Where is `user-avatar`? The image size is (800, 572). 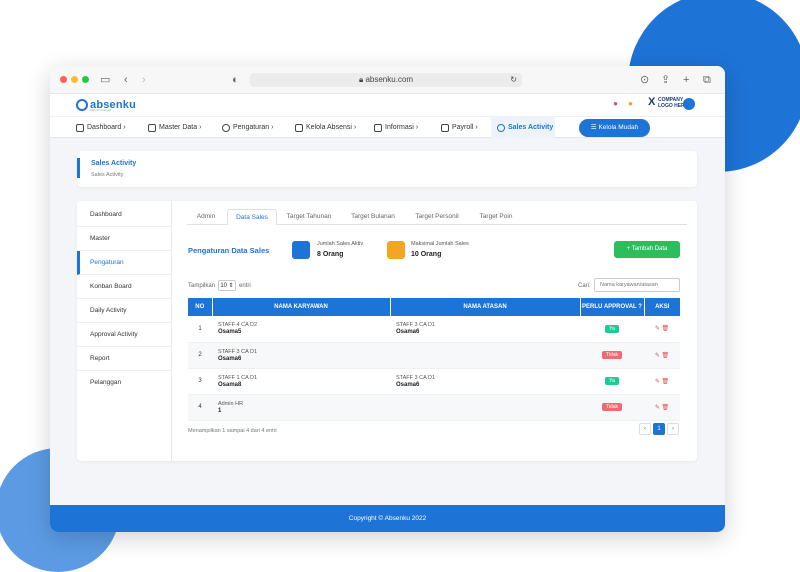 user-avatar is located at coordinates (689, 104).